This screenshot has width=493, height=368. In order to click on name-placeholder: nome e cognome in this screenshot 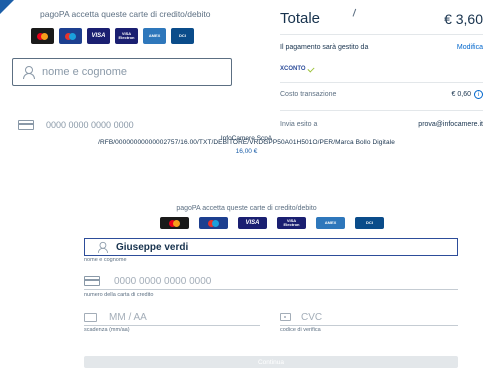, I will do `click(84, 72)`.